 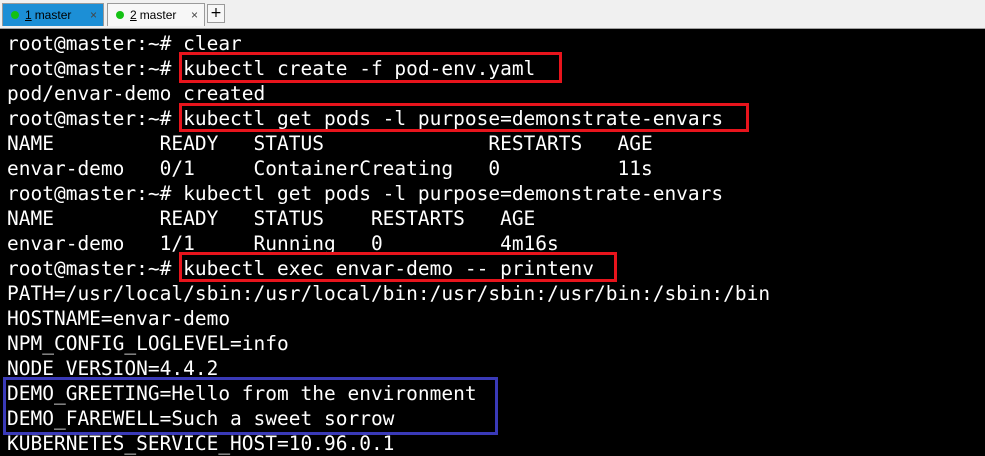 I want to click on terminal-line: NPM_CONFIG_LOGLEVEL=info, so click(x=148, y=343).